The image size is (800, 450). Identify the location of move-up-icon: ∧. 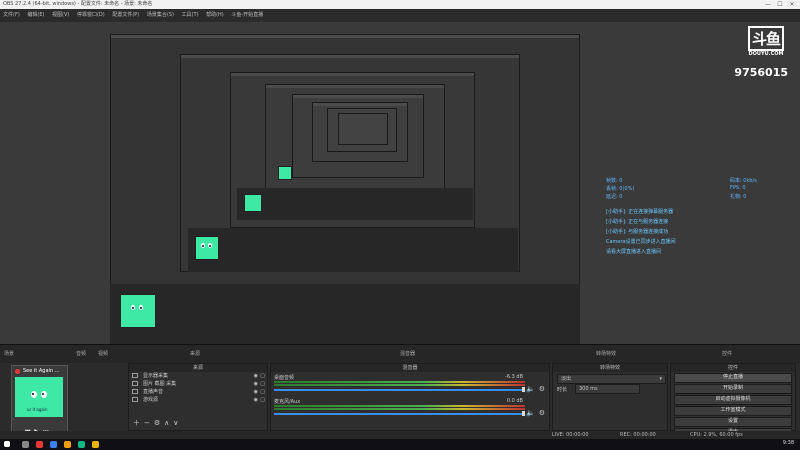
(168, 423).